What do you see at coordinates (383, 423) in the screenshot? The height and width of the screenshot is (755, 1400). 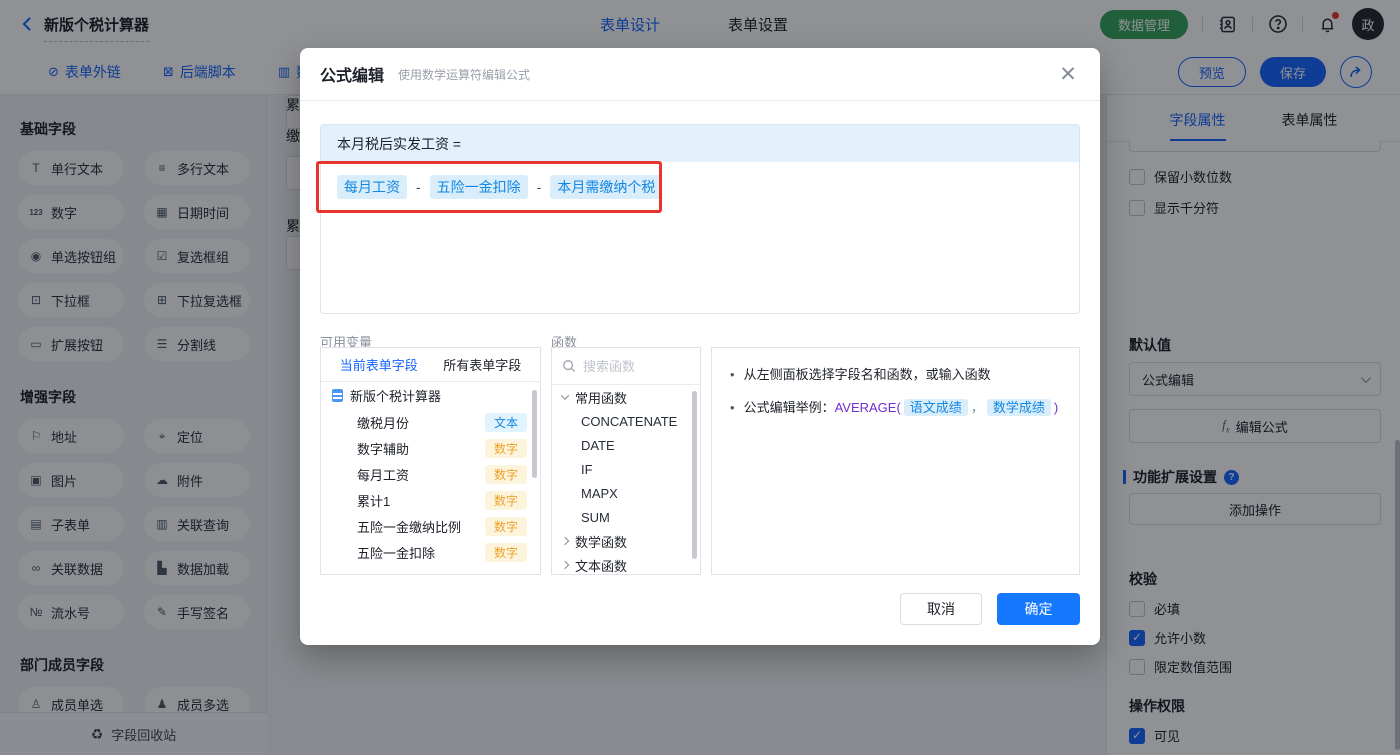 I see `variable-name: 缴税月份` at bounding box center [383, 423].